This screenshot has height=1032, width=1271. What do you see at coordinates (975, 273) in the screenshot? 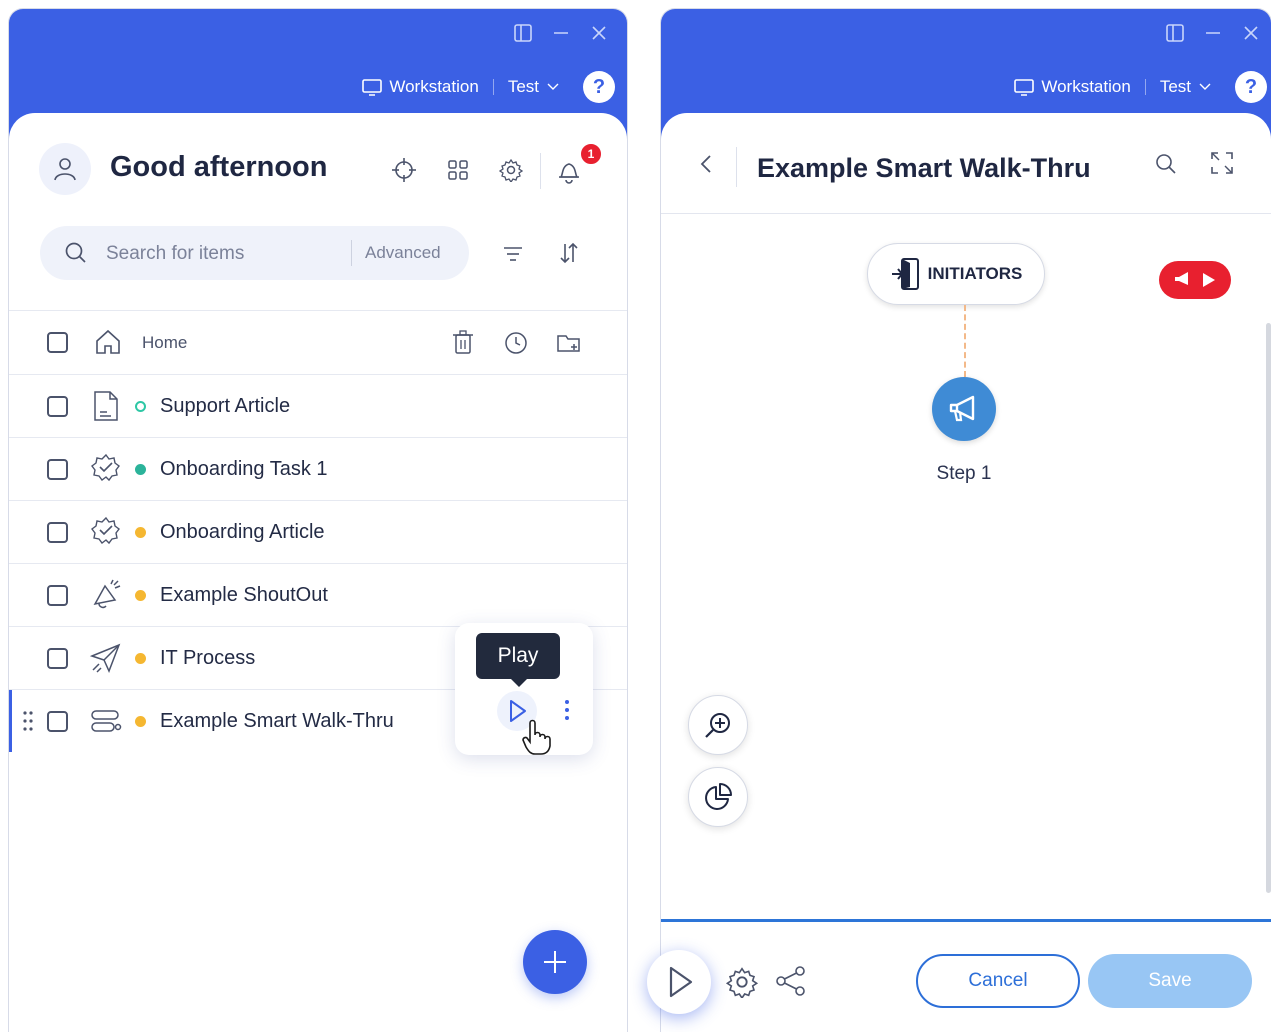
I see `initiators-label: INITIATORS` at bounding box center [975, 273].